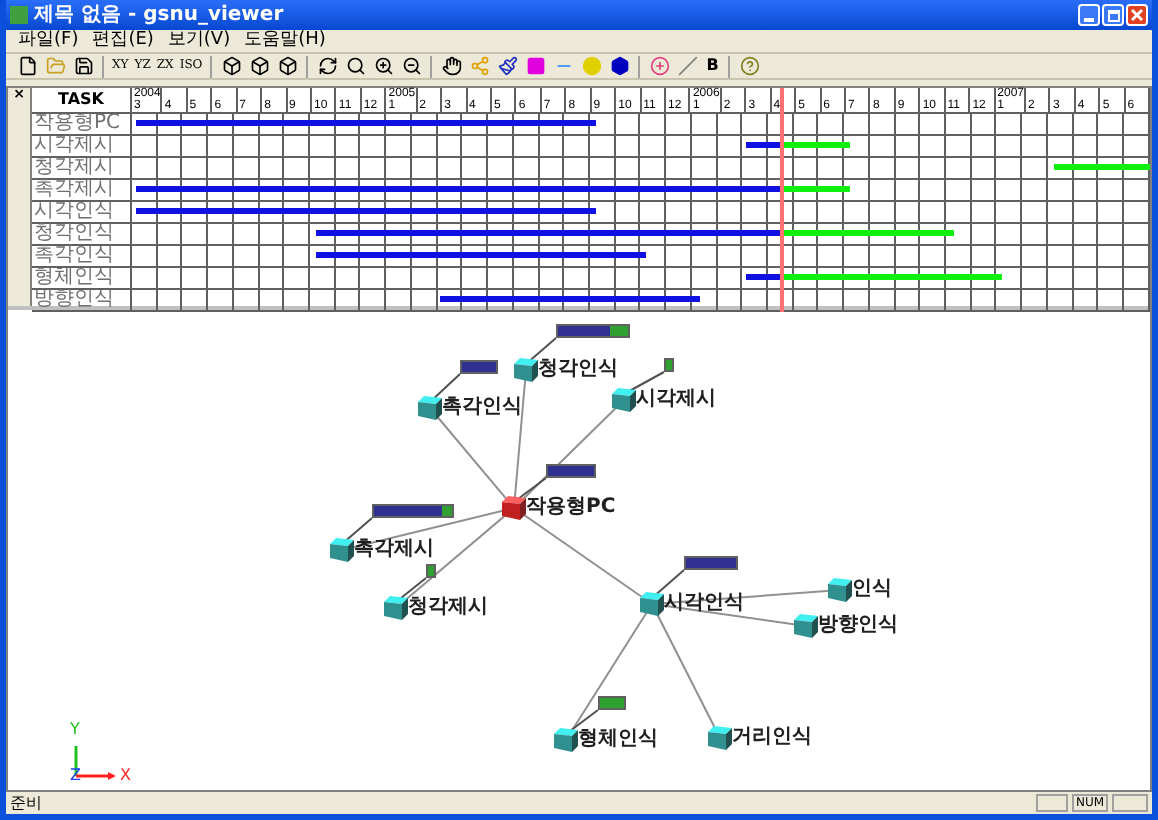 The height and width of the screenshot is (820, 1158). Describe the element at coordinates (1113, 15) in the screenshot. I see `maximize-button` at that location.